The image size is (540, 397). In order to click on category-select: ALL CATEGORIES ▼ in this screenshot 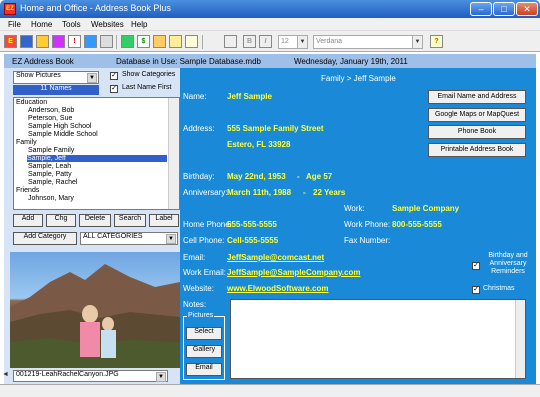, I will do `click(129, 238)`.